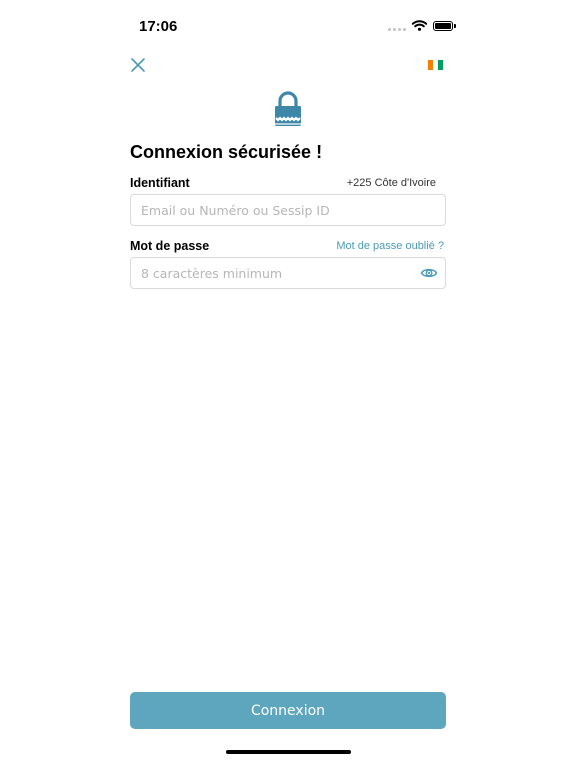 Image resolution: width=576 pixels, height=768 pixels. I want to click on lock-icon, so click(288, 108).